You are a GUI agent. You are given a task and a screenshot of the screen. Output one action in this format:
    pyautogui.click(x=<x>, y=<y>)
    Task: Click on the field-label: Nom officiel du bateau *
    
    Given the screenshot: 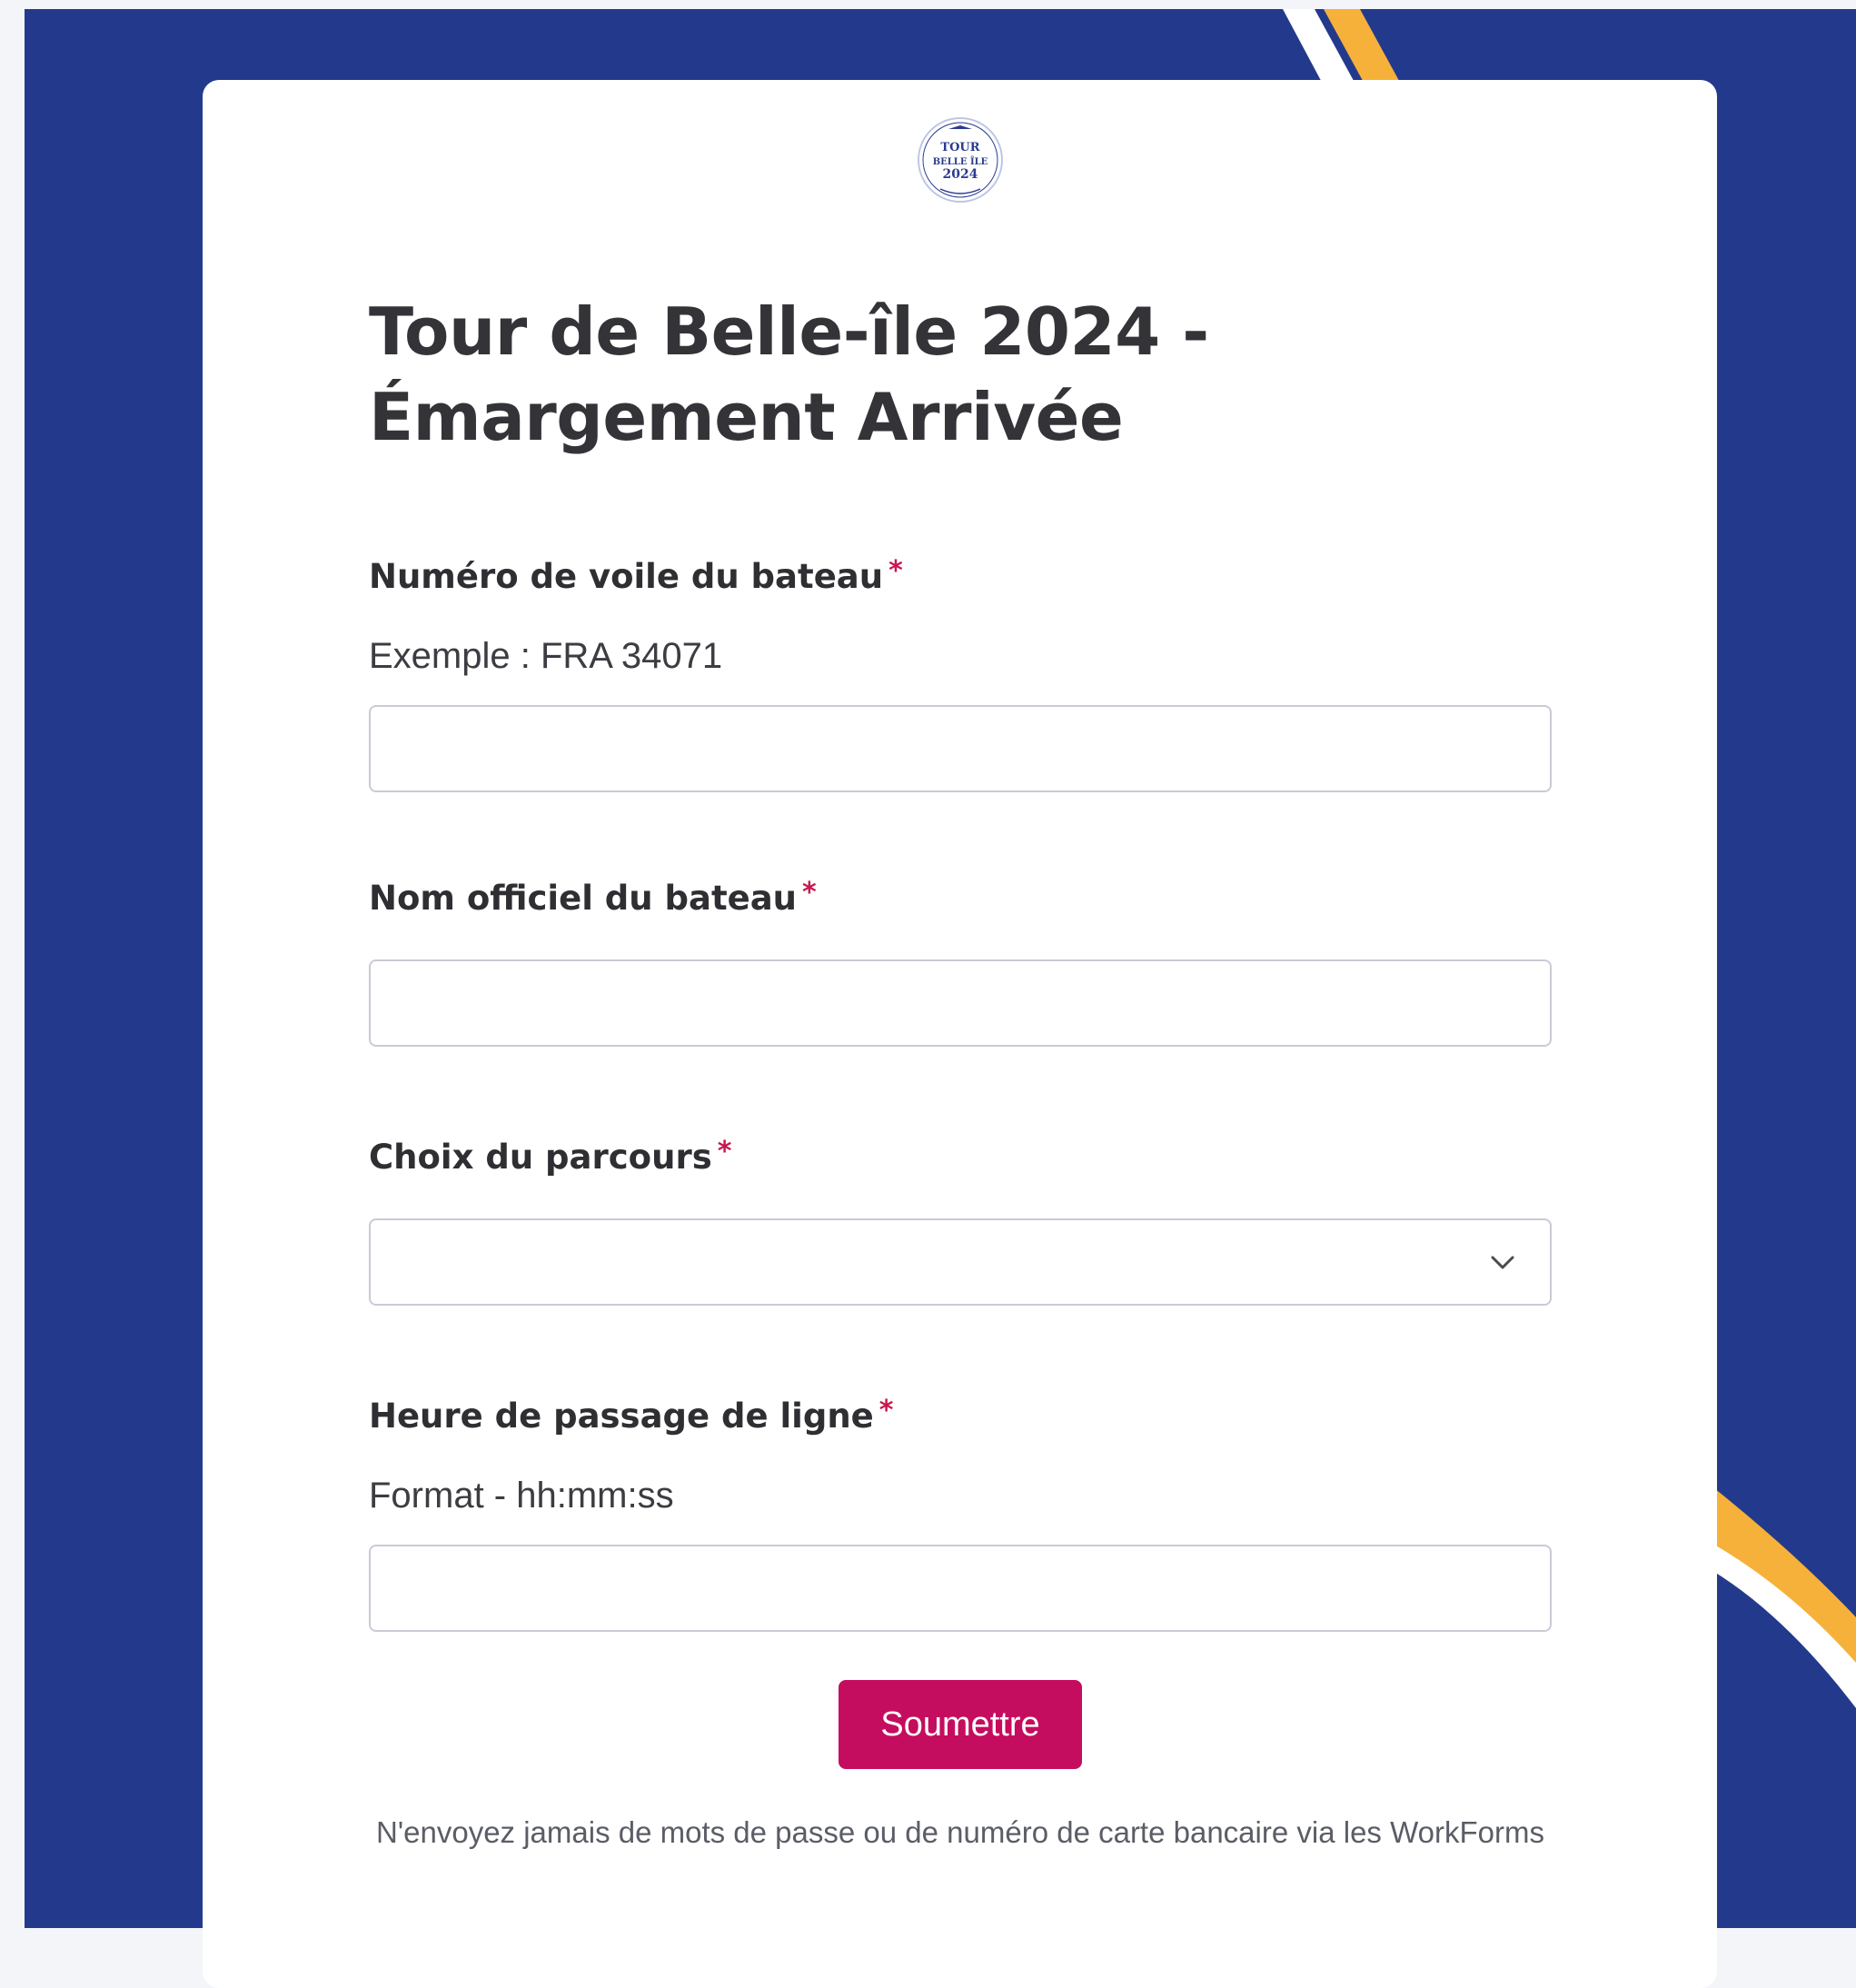 What is the action you would take?
    pyautogui.click(x=961, y=899)
    